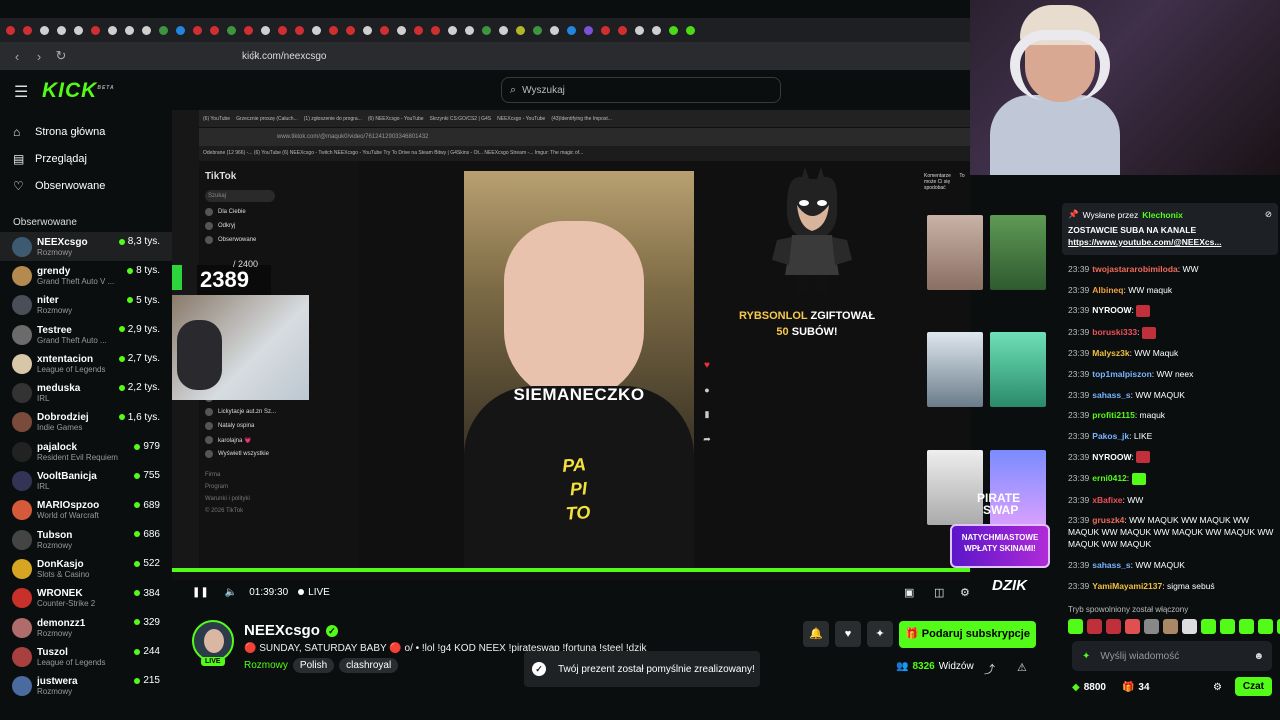 The height and width of the screenshot is (720, 1280). What do you see at coordinates (1114, 332) in the screenshot?
I see `chat-username: boruski333` at bounding box center [1114, 332].